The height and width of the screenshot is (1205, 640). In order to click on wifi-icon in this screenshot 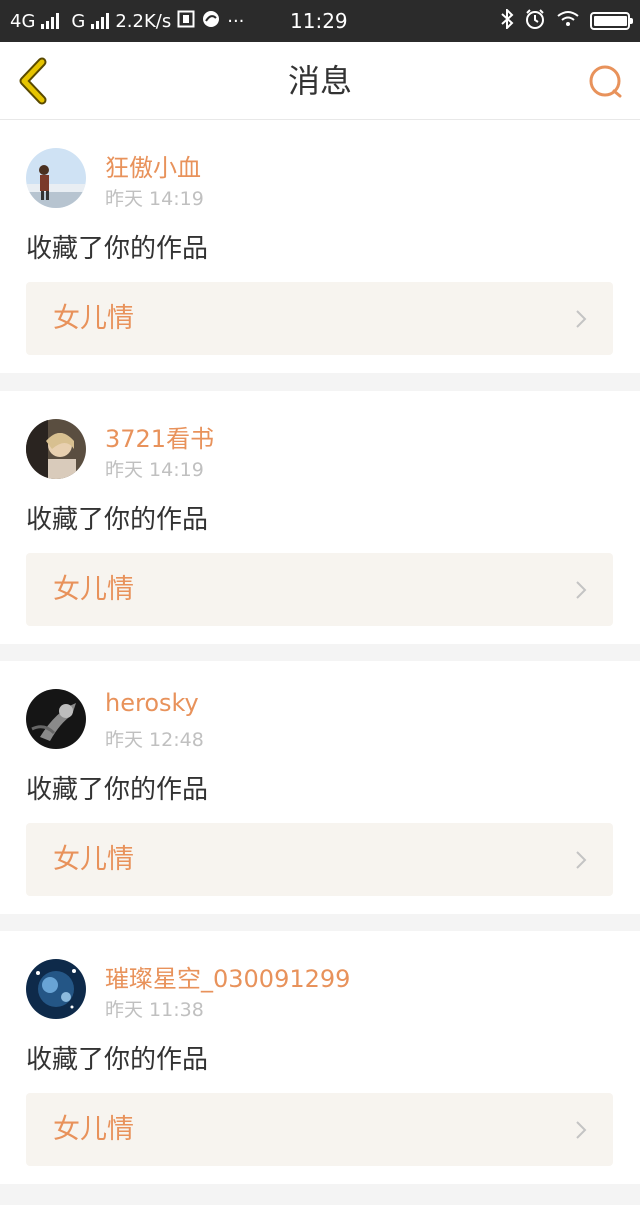, I will do `click(568, 21)`.